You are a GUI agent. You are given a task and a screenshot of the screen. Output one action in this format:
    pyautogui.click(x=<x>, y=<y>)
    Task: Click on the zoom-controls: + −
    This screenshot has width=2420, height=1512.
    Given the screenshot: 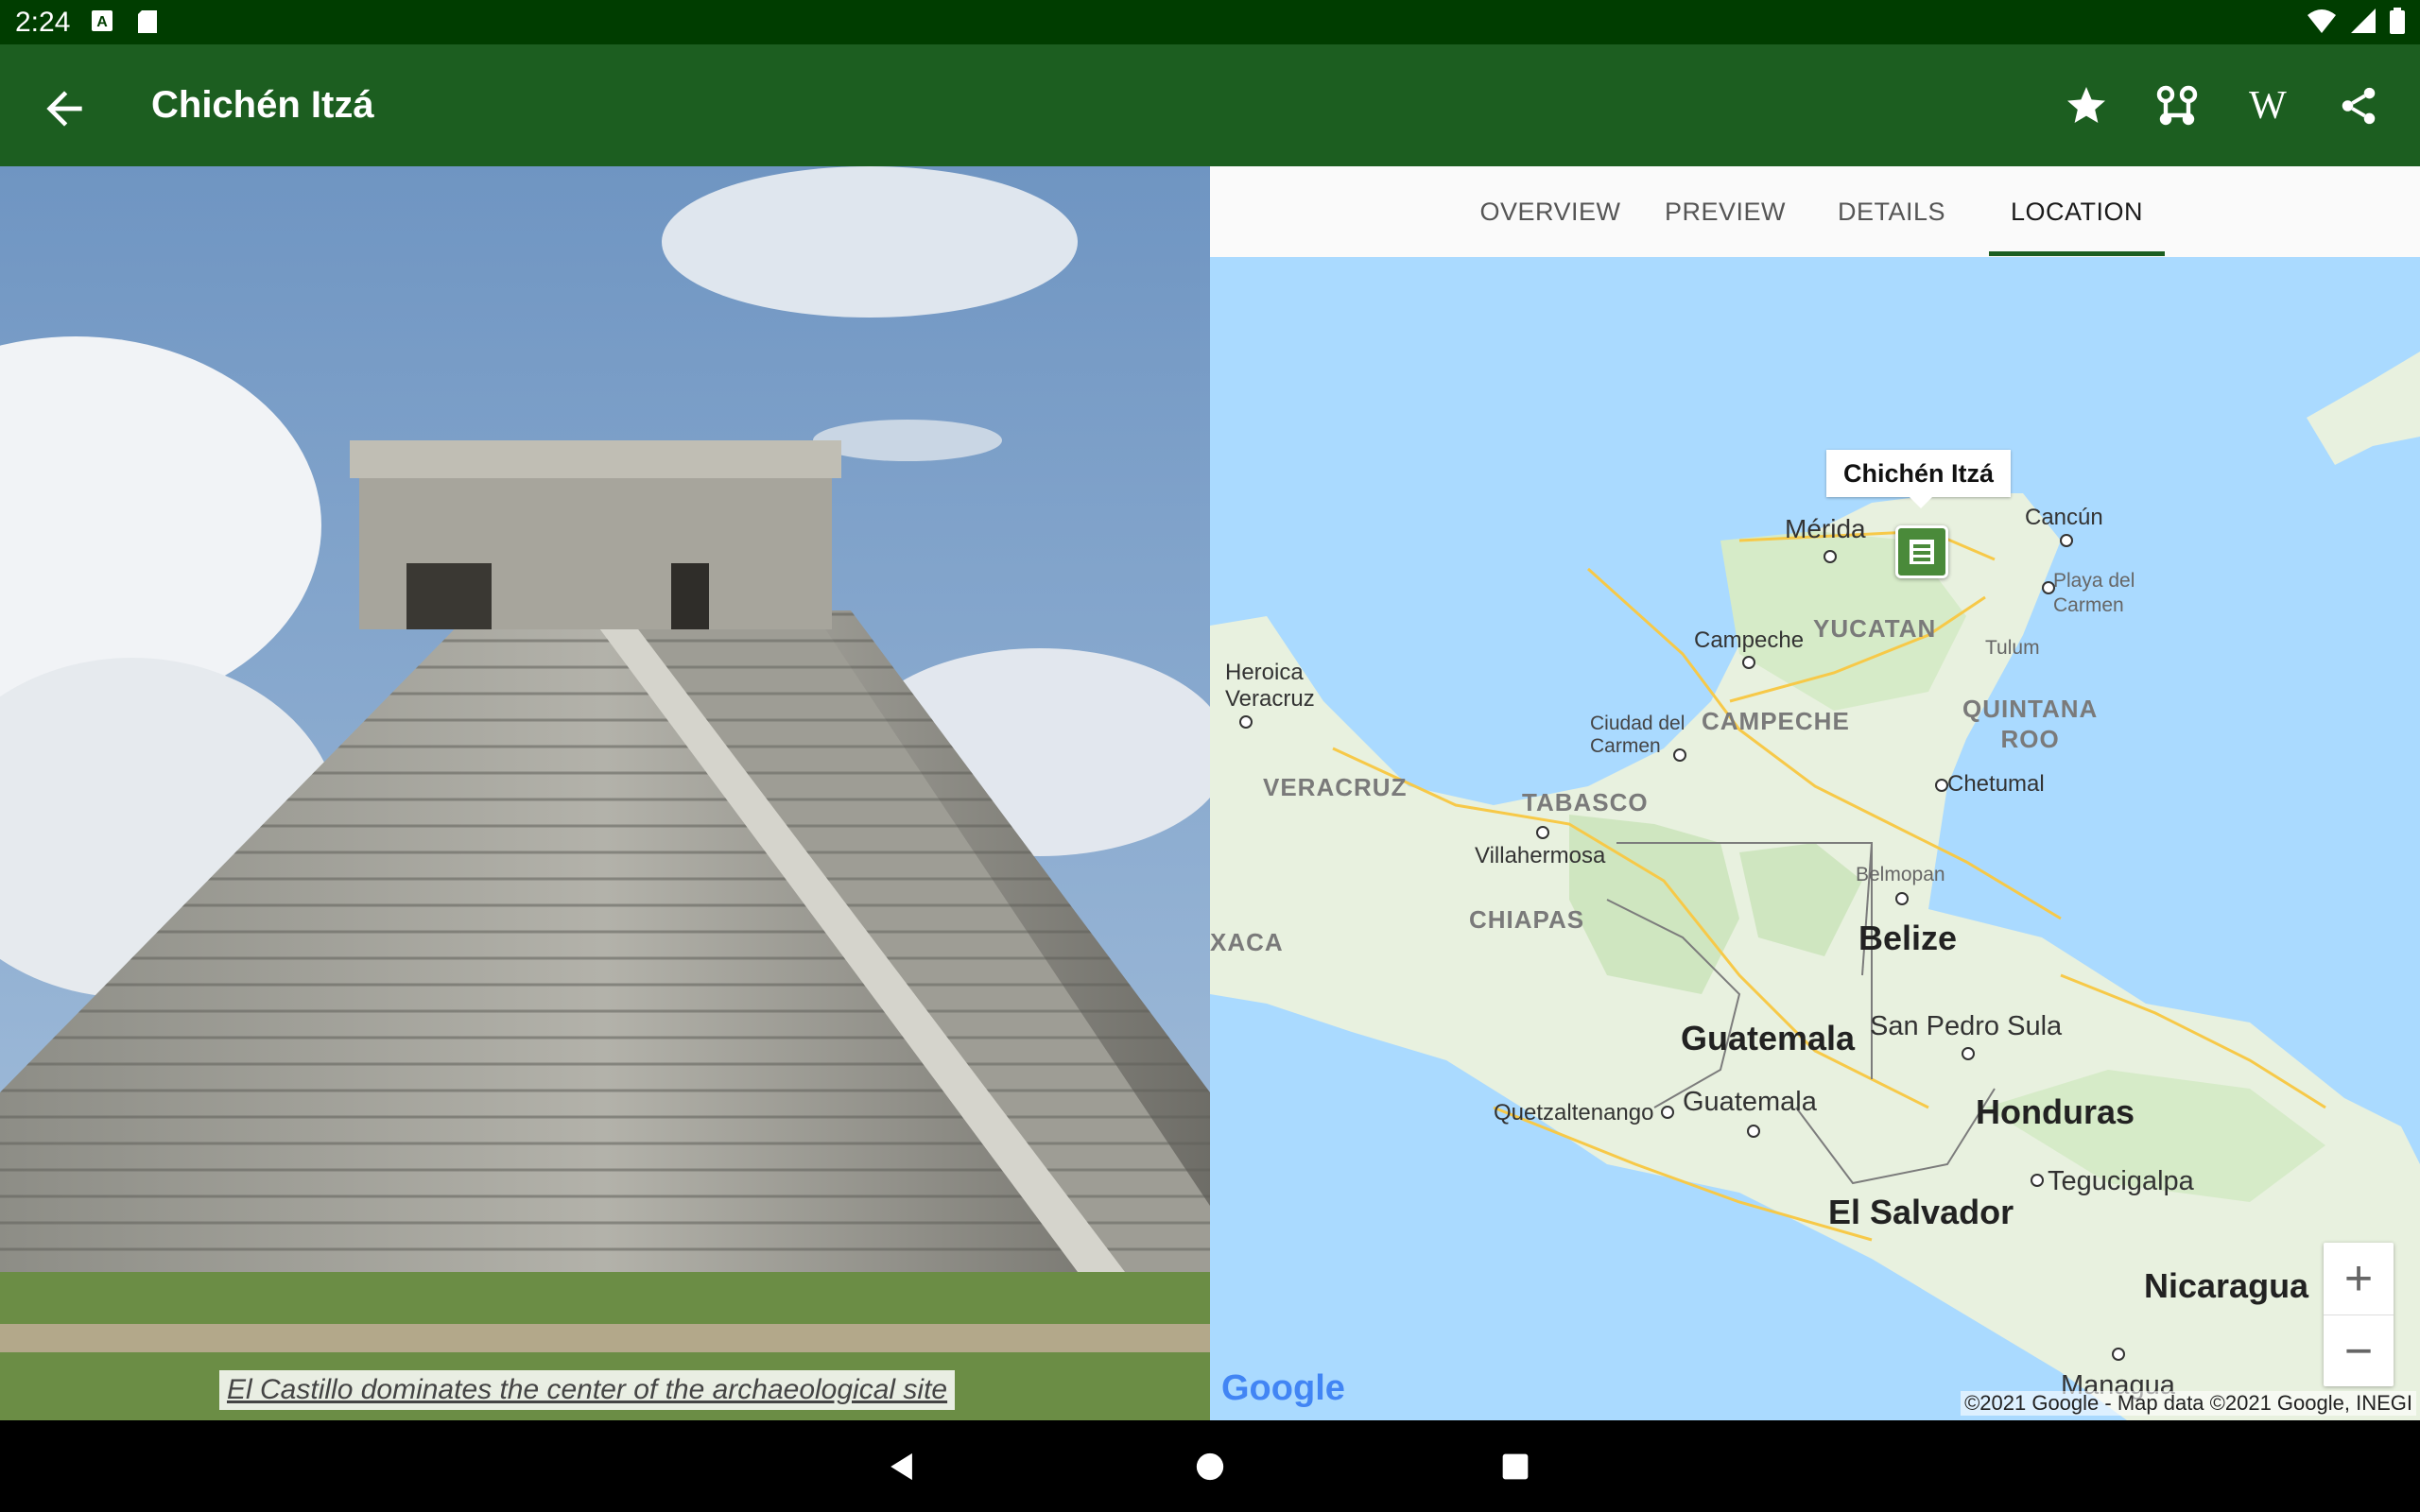 What is the action you would take?
    pyautogui.click(x=2359, y=1314)
    